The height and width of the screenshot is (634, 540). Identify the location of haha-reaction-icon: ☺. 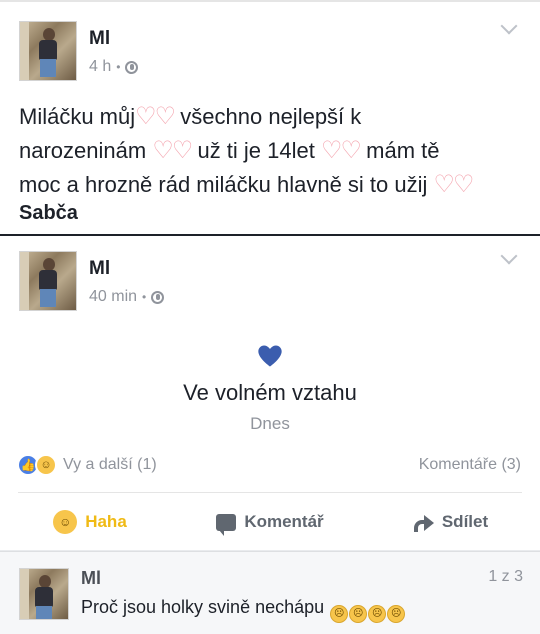
(46, 465).